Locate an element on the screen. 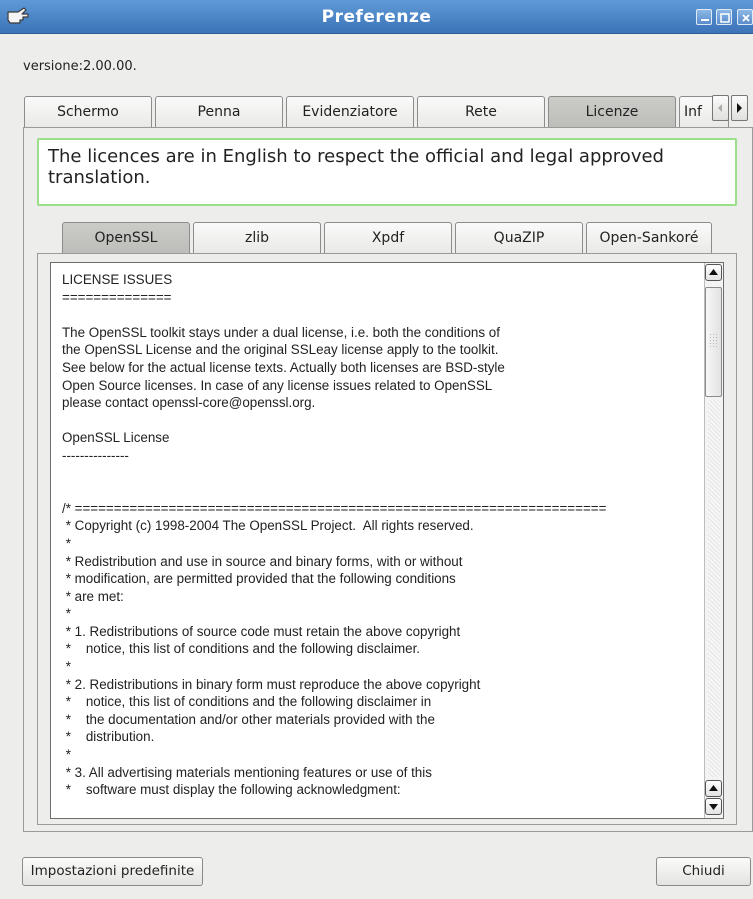 The width and height of the screenshot is (753, 899). scrollbar-track is located at coordinates (714, 588).